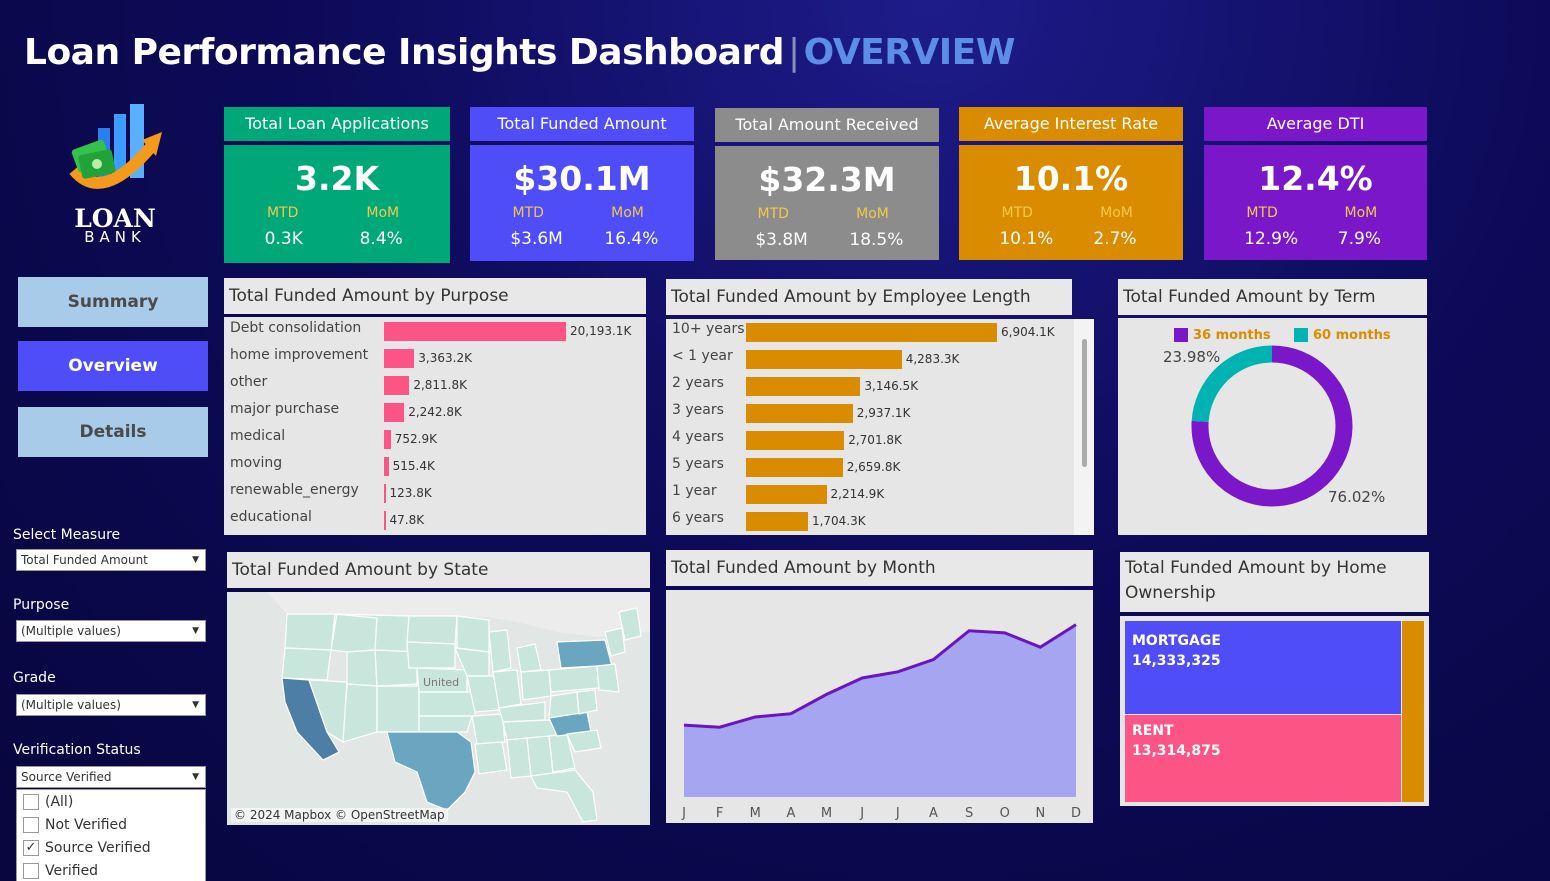 The image size is (1550, 881). What do you see at coordinates (631, 239) in the screenshot?
I see `kpi-mom-value: 16.4%` at bounding box center [631, 239].